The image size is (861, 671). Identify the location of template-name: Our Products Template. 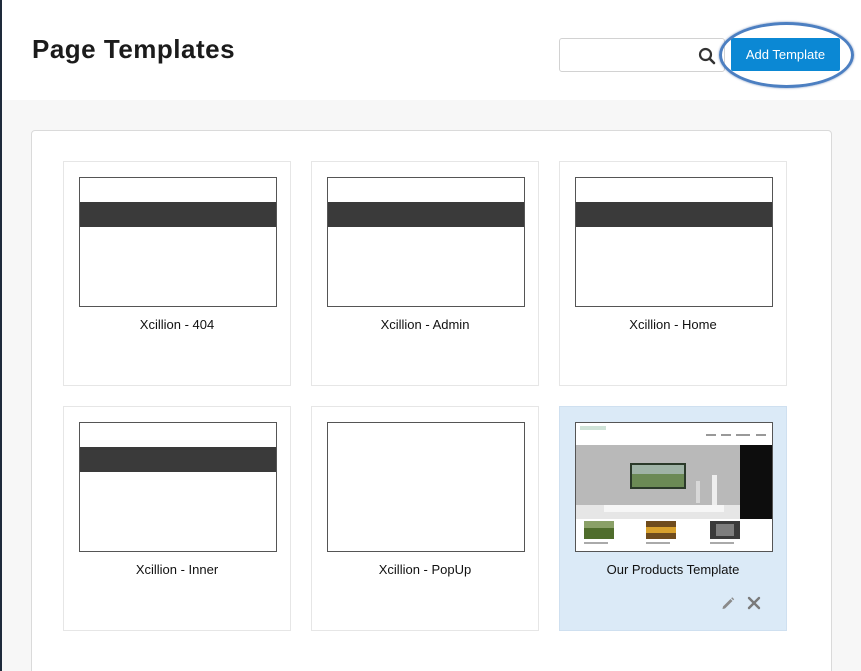
(673, 569).